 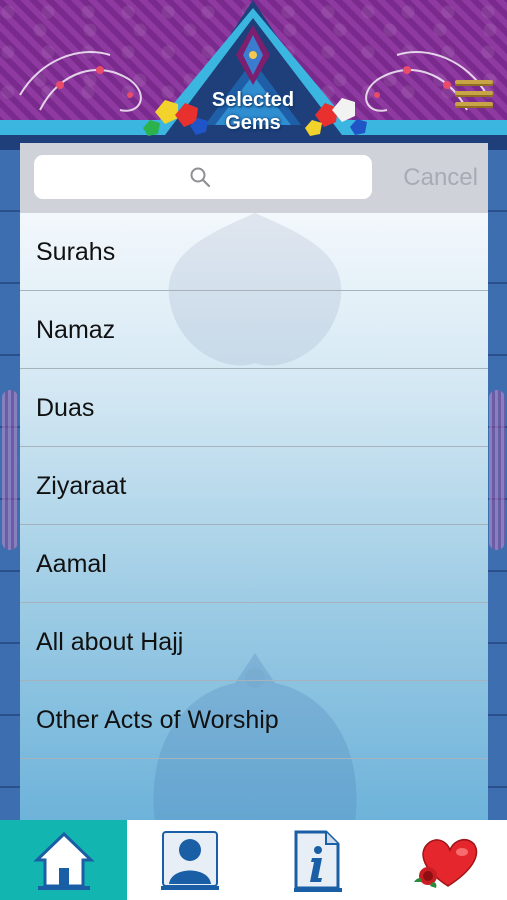 What do you see at coordinates (446, 863) in the screenshot?
I see `heart-rose-icon` at bounding box center [446, 863].